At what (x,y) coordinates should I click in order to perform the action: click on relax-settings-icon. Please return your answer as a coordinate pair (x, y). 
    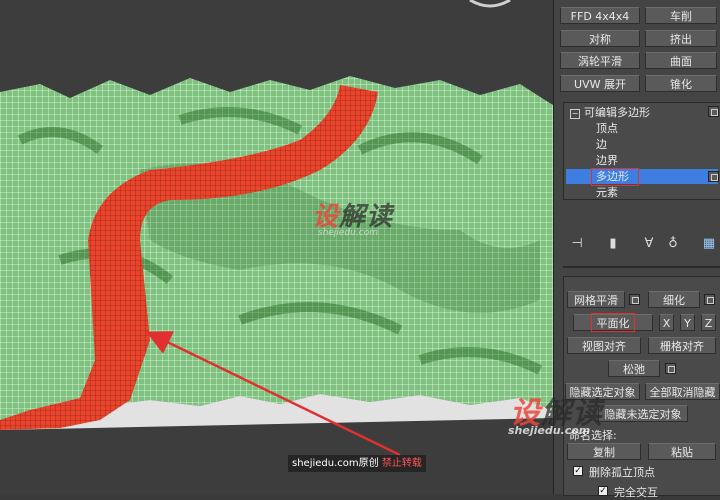
    Looking at the image, I should click on (670, 368).